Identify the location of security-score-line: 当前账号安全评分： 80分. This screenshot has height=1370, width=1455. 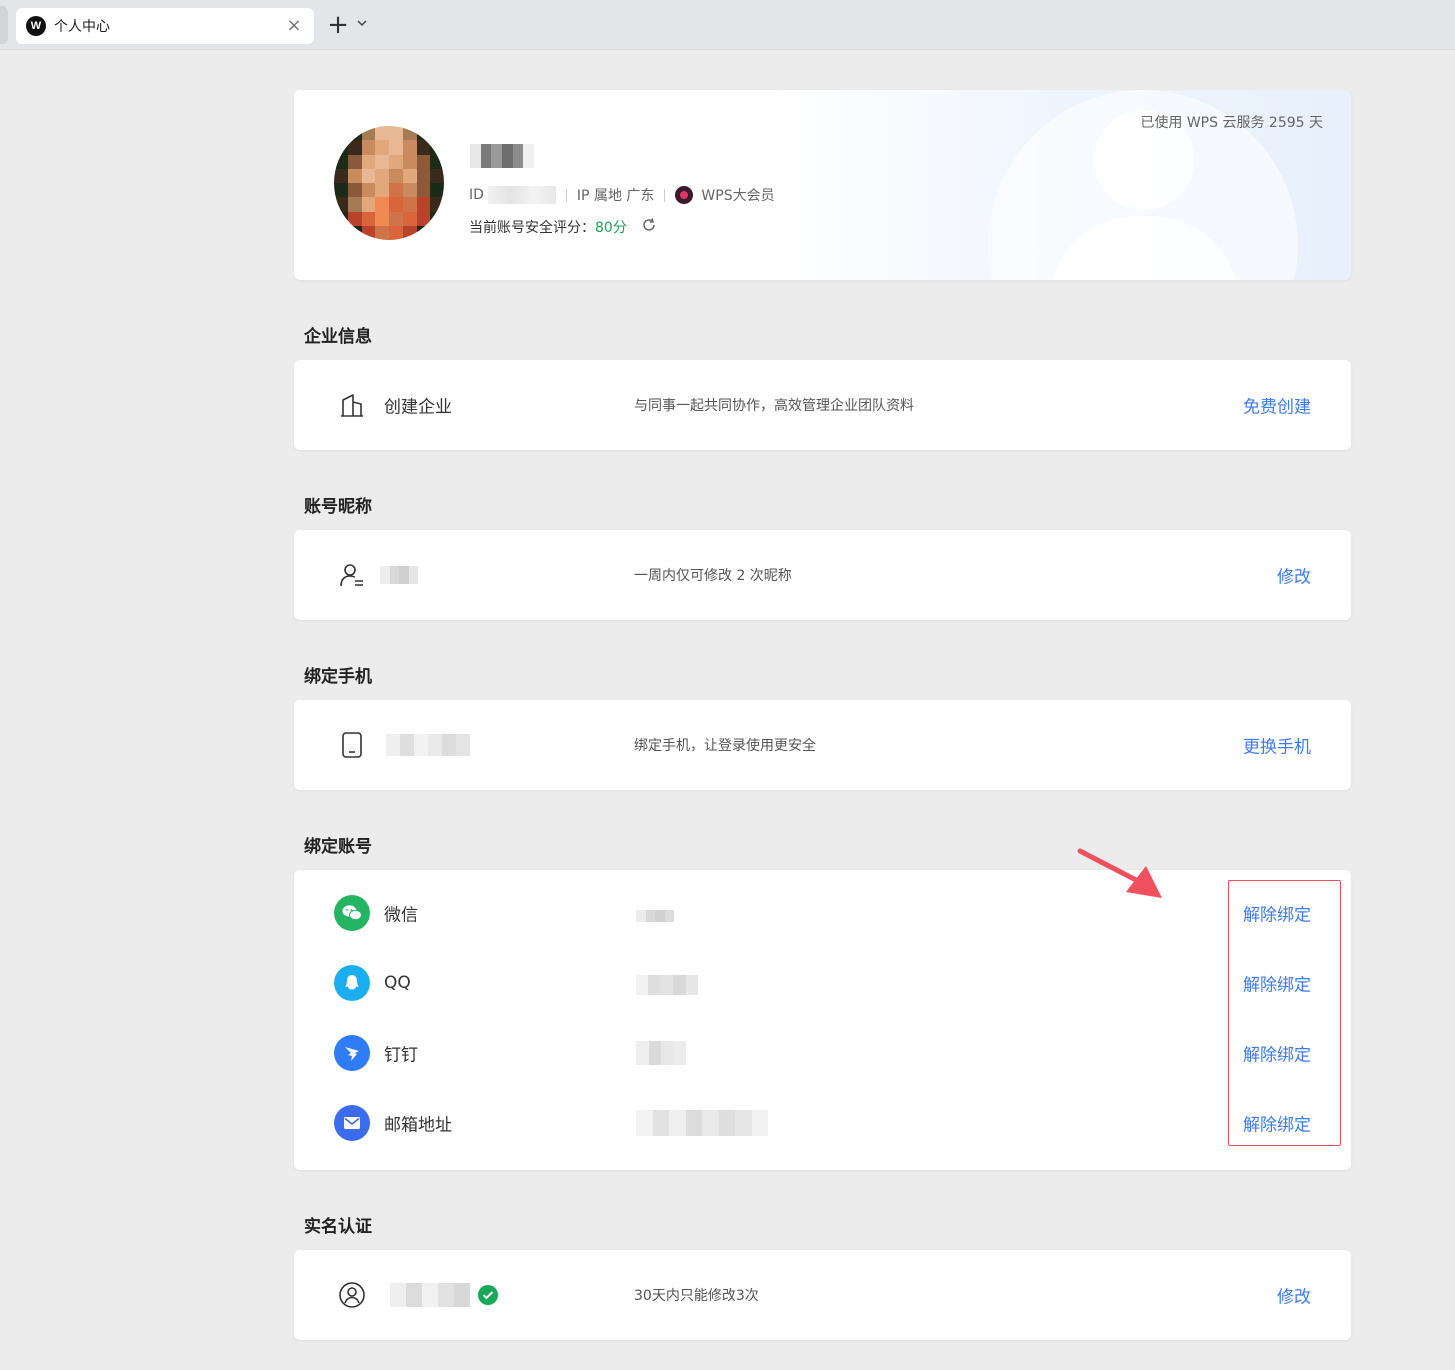
(563, 227).